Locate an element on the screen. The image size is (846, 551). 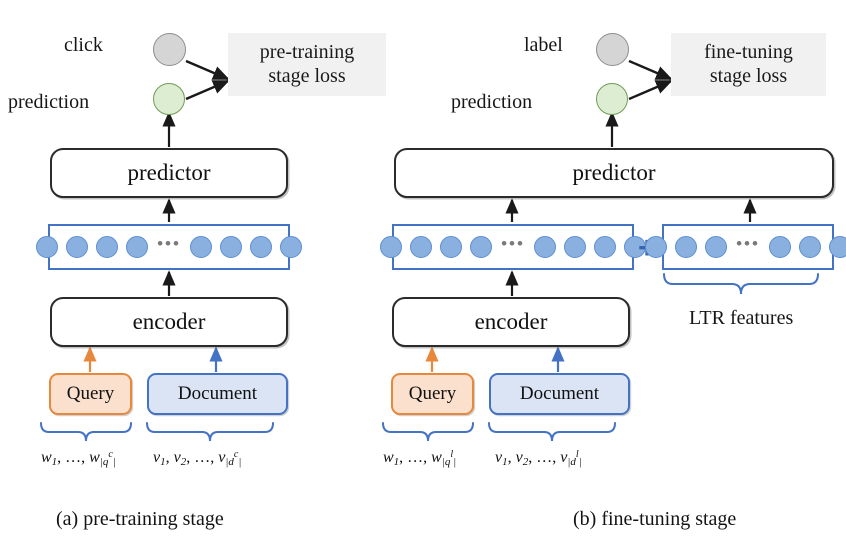
embedding-dots-a: ••• is located at coordinates (169, 247).